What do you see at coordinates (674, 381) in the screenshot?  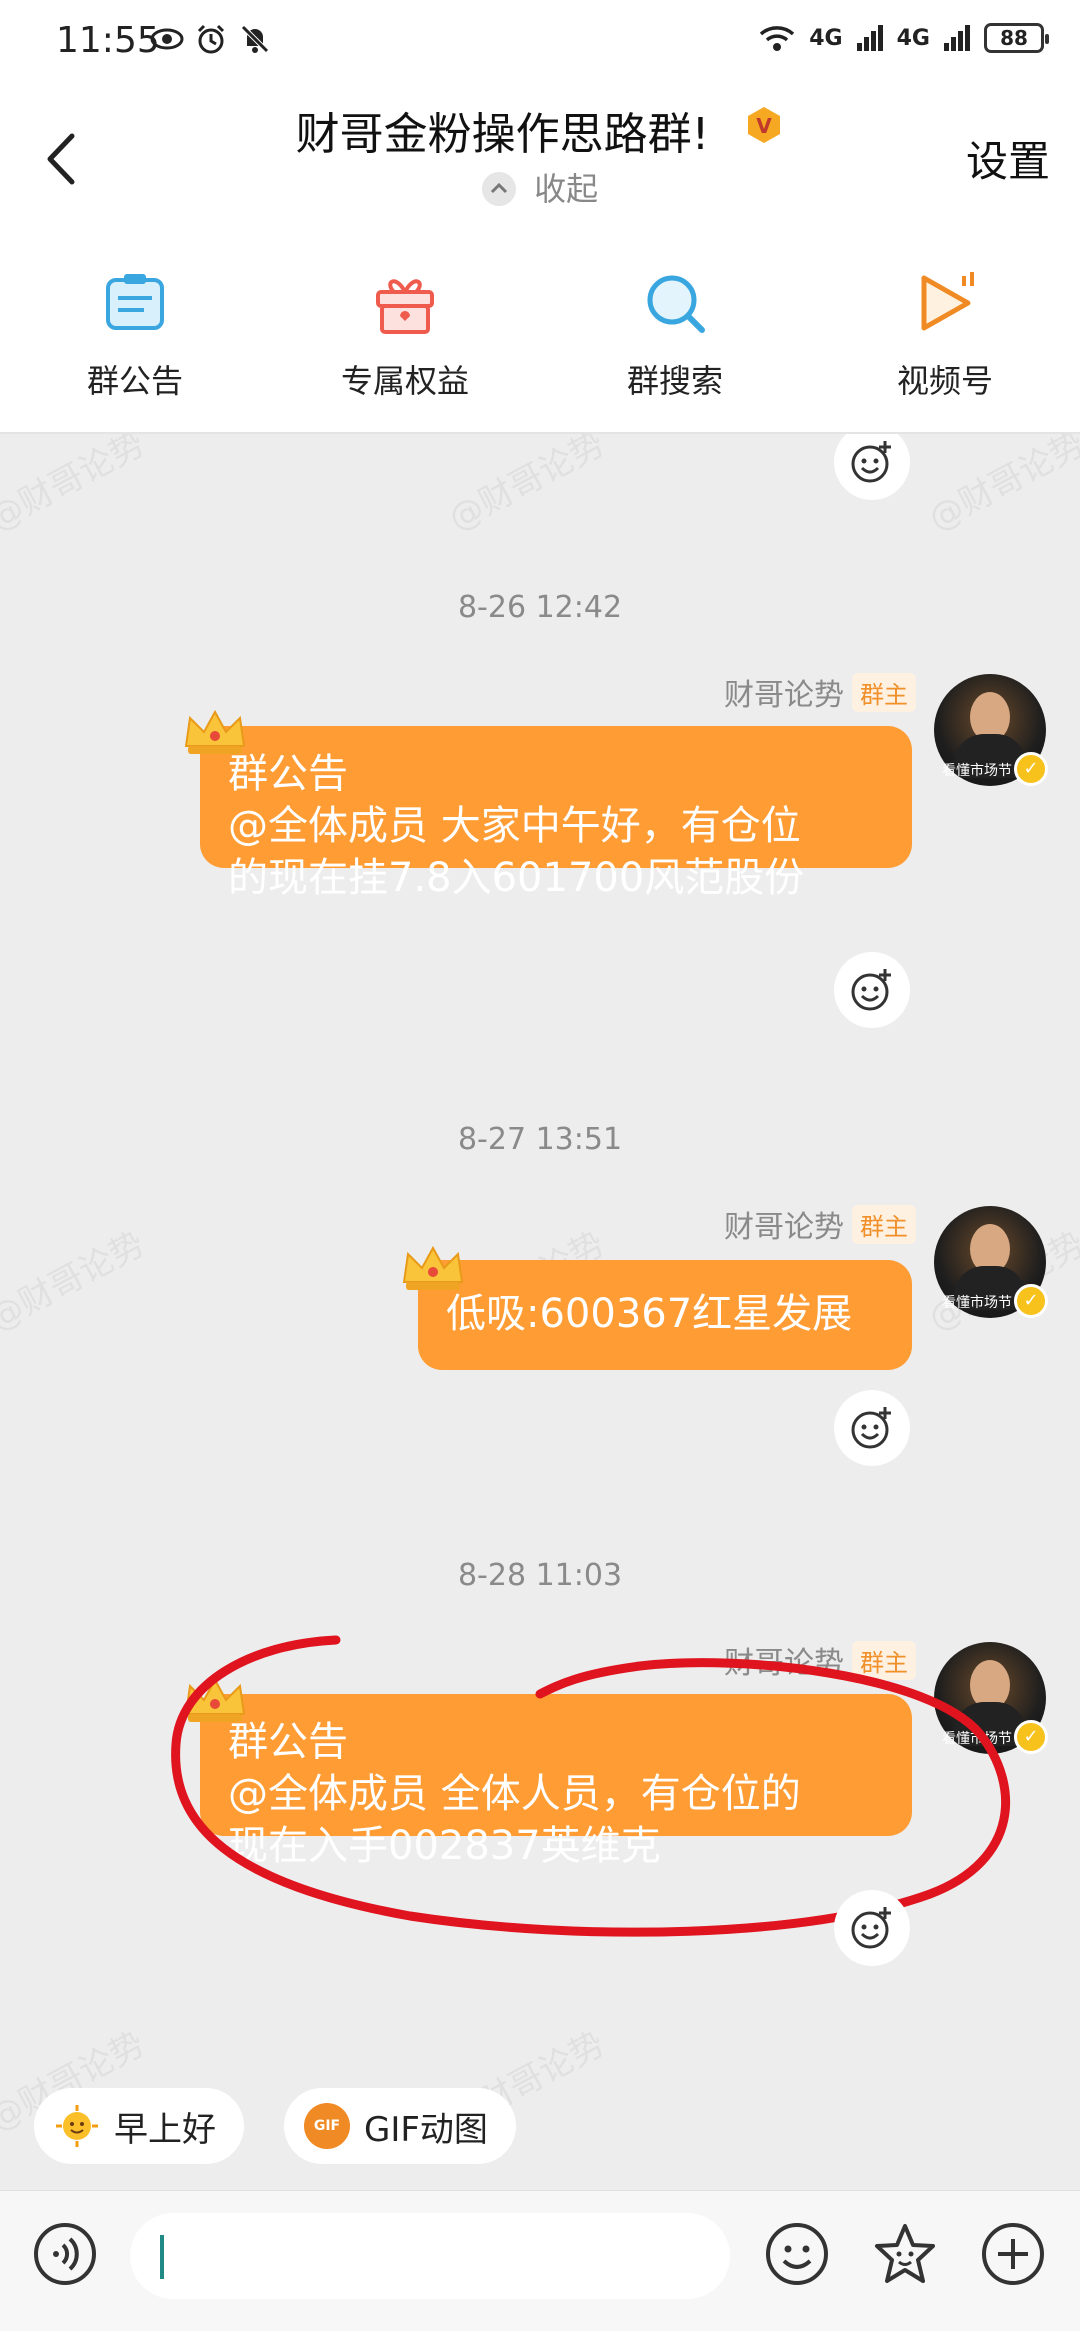 I see `tool-label: 群搜索` at bounding box center [674, 381].